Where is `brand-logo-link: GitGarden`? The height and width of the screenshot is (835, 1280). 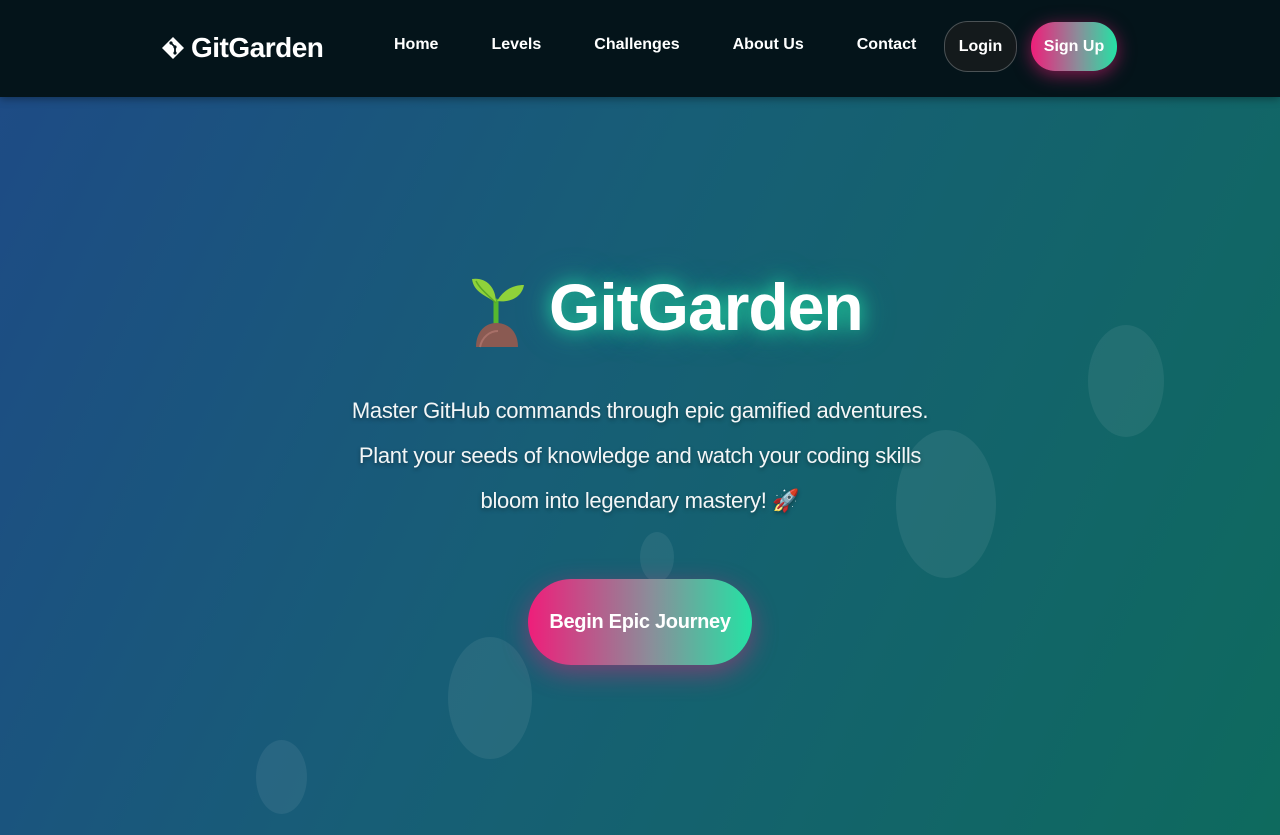 brand-logo-link: GitGarden is located at coordinates (243, 48).